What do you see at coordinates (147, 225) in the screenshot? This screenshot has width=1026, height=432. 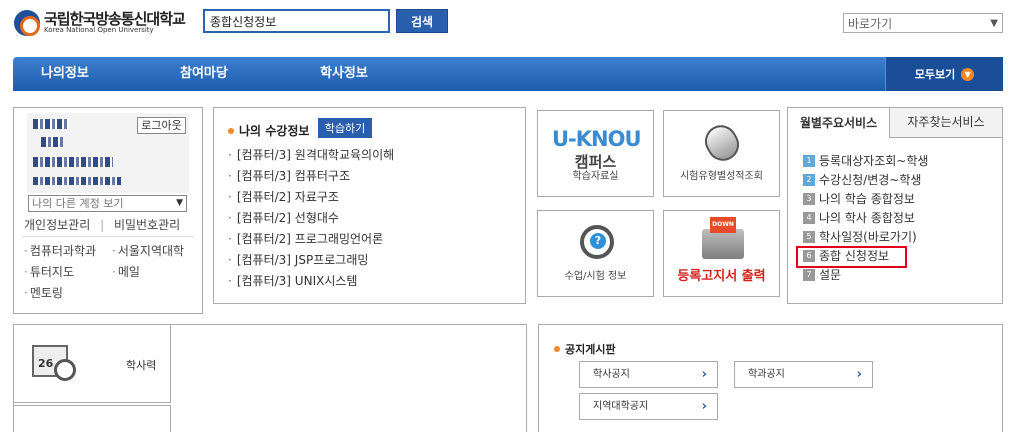 I see `password-link: 비밀번호관리` at bounding box center [147, 225].